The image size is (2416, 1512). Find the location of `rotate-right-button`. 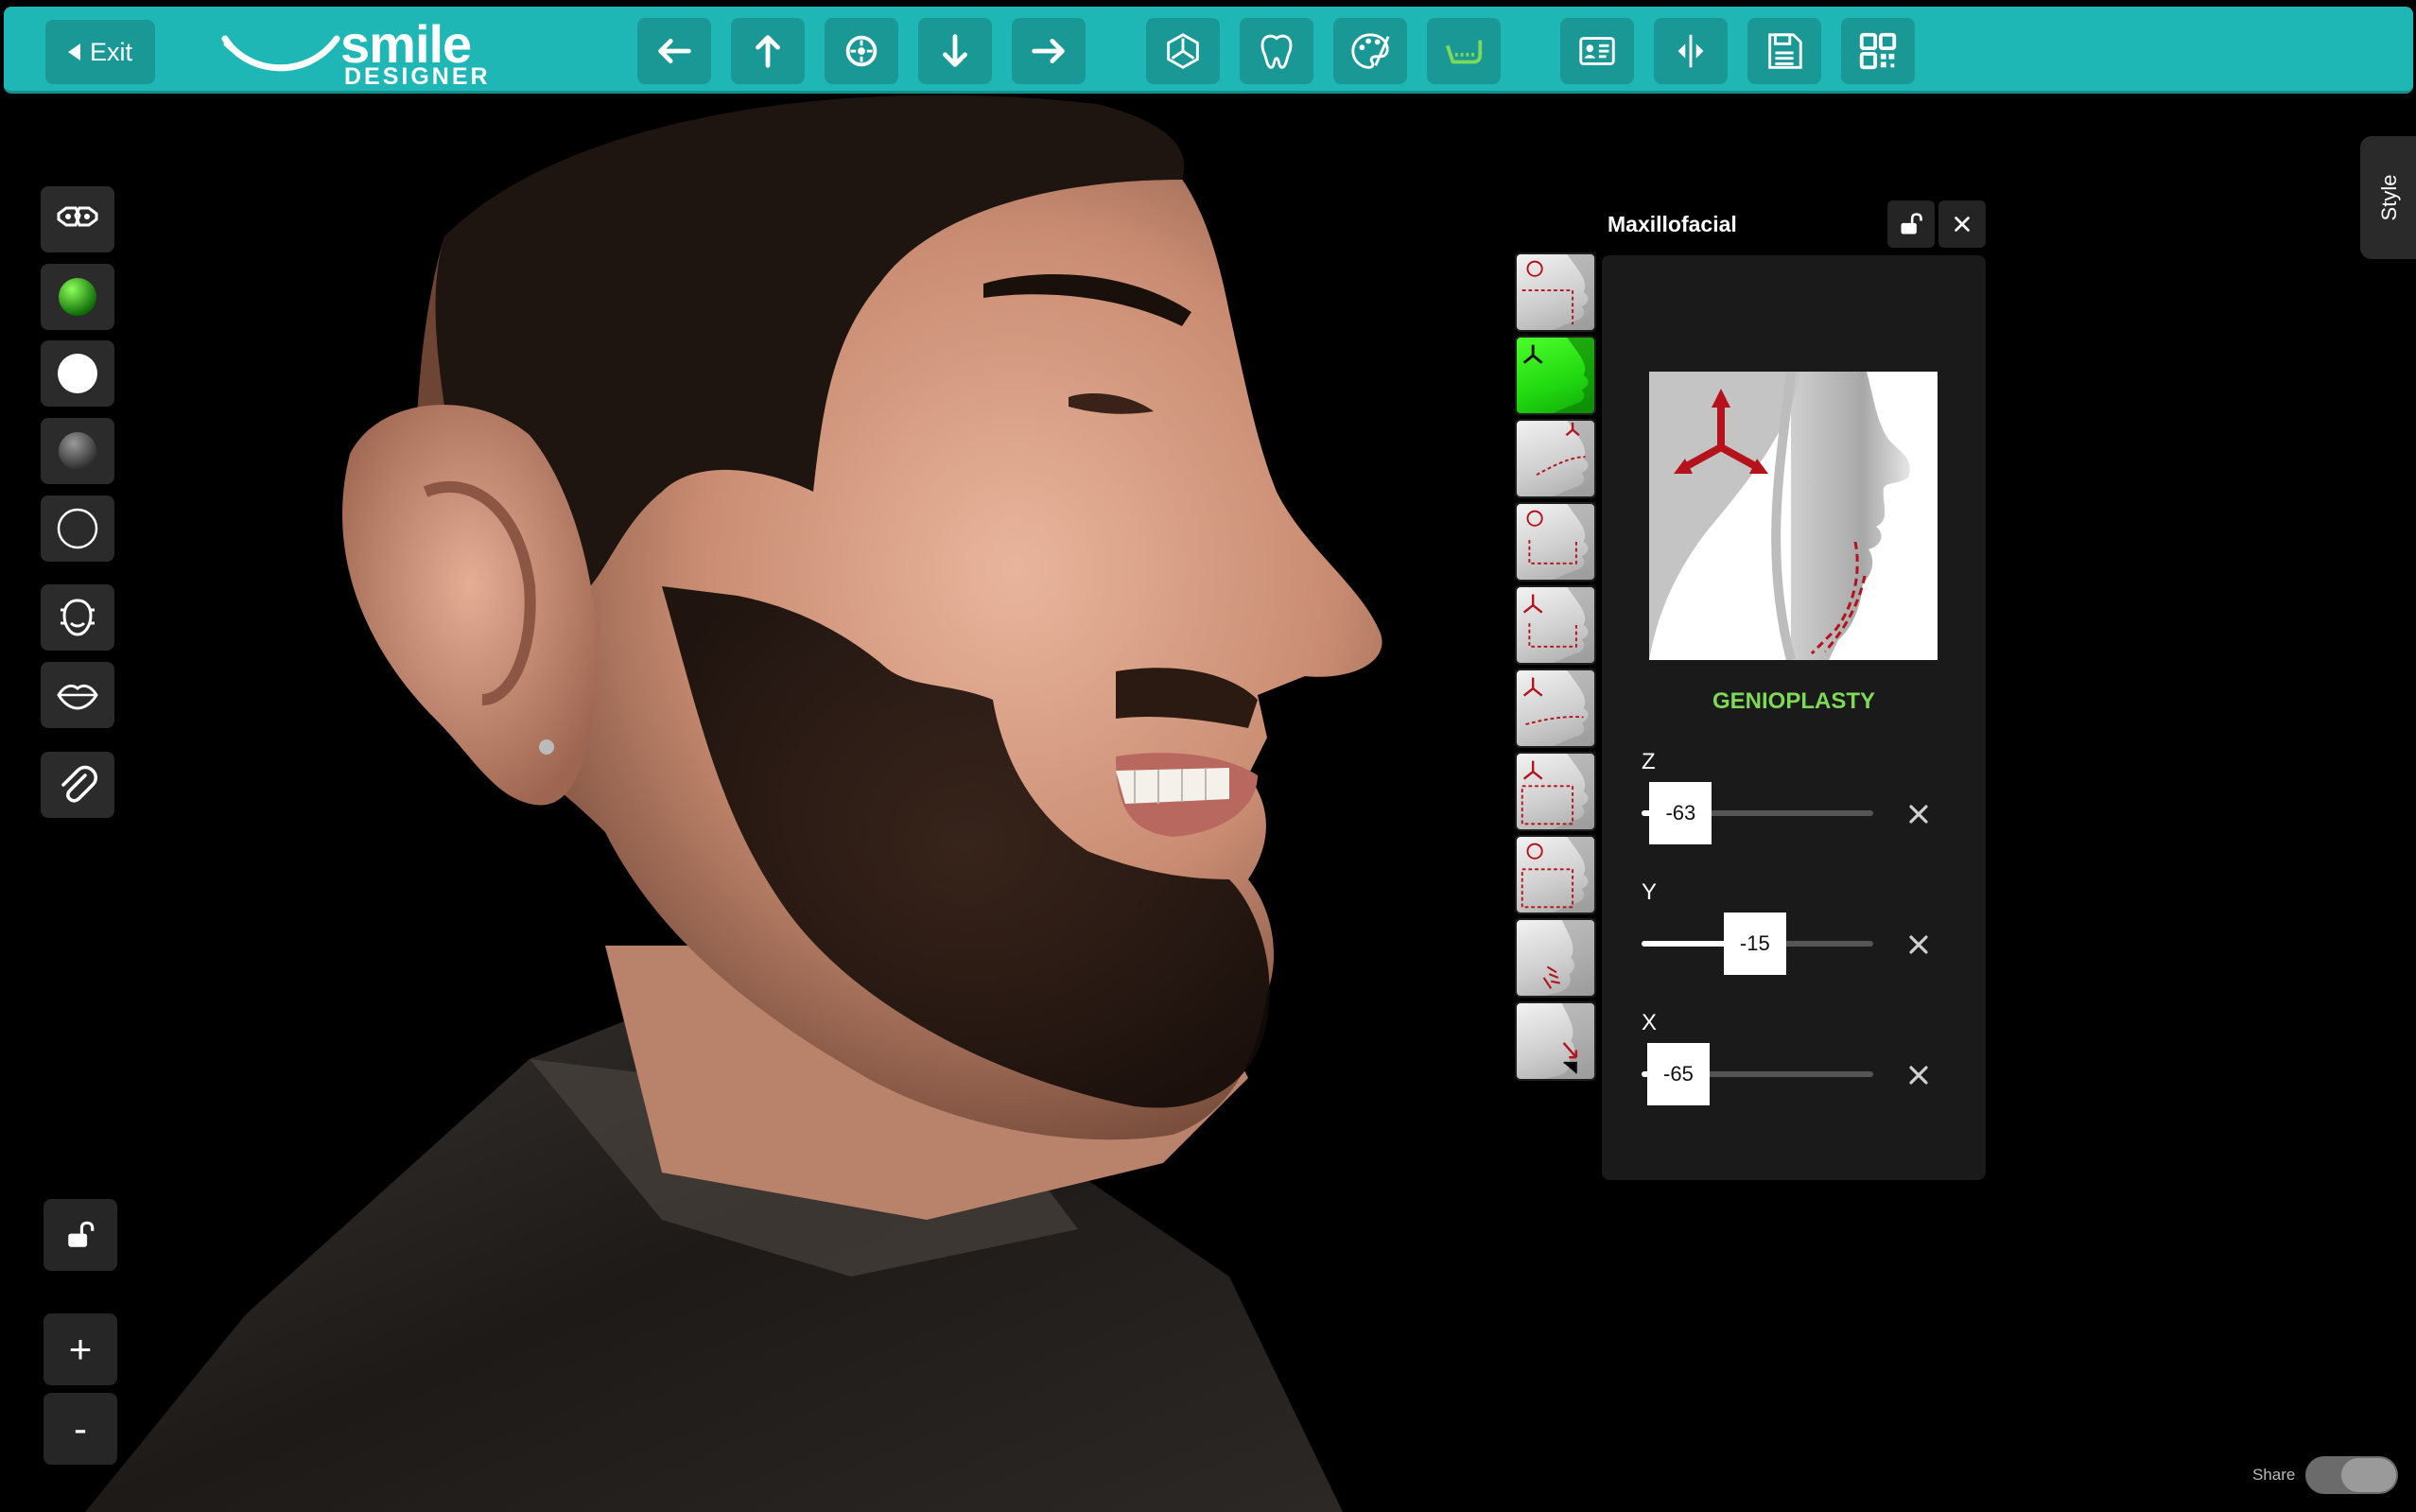

rotate-right-button is located at coordinates (1049, 51).